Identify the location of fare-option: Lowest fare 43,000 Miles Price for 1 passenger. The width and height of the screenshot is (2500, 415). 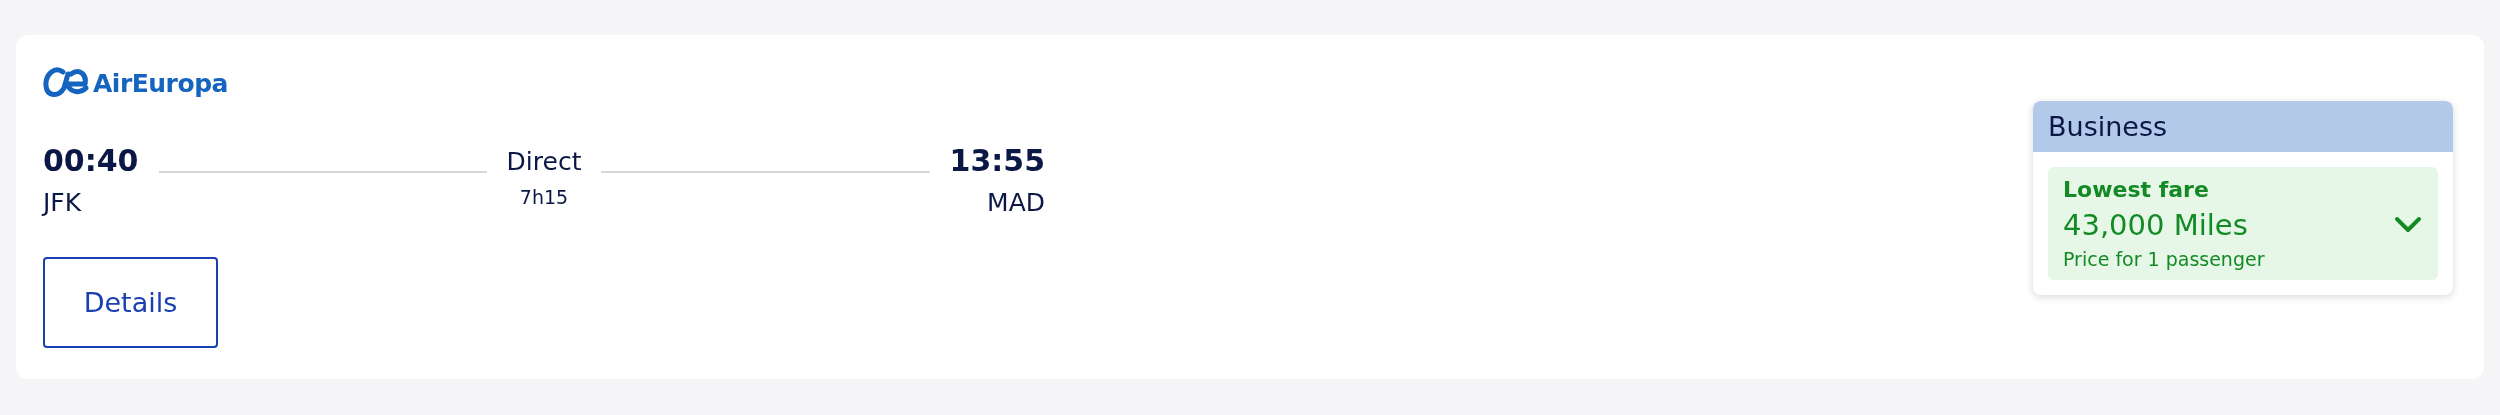
(2243, 223).